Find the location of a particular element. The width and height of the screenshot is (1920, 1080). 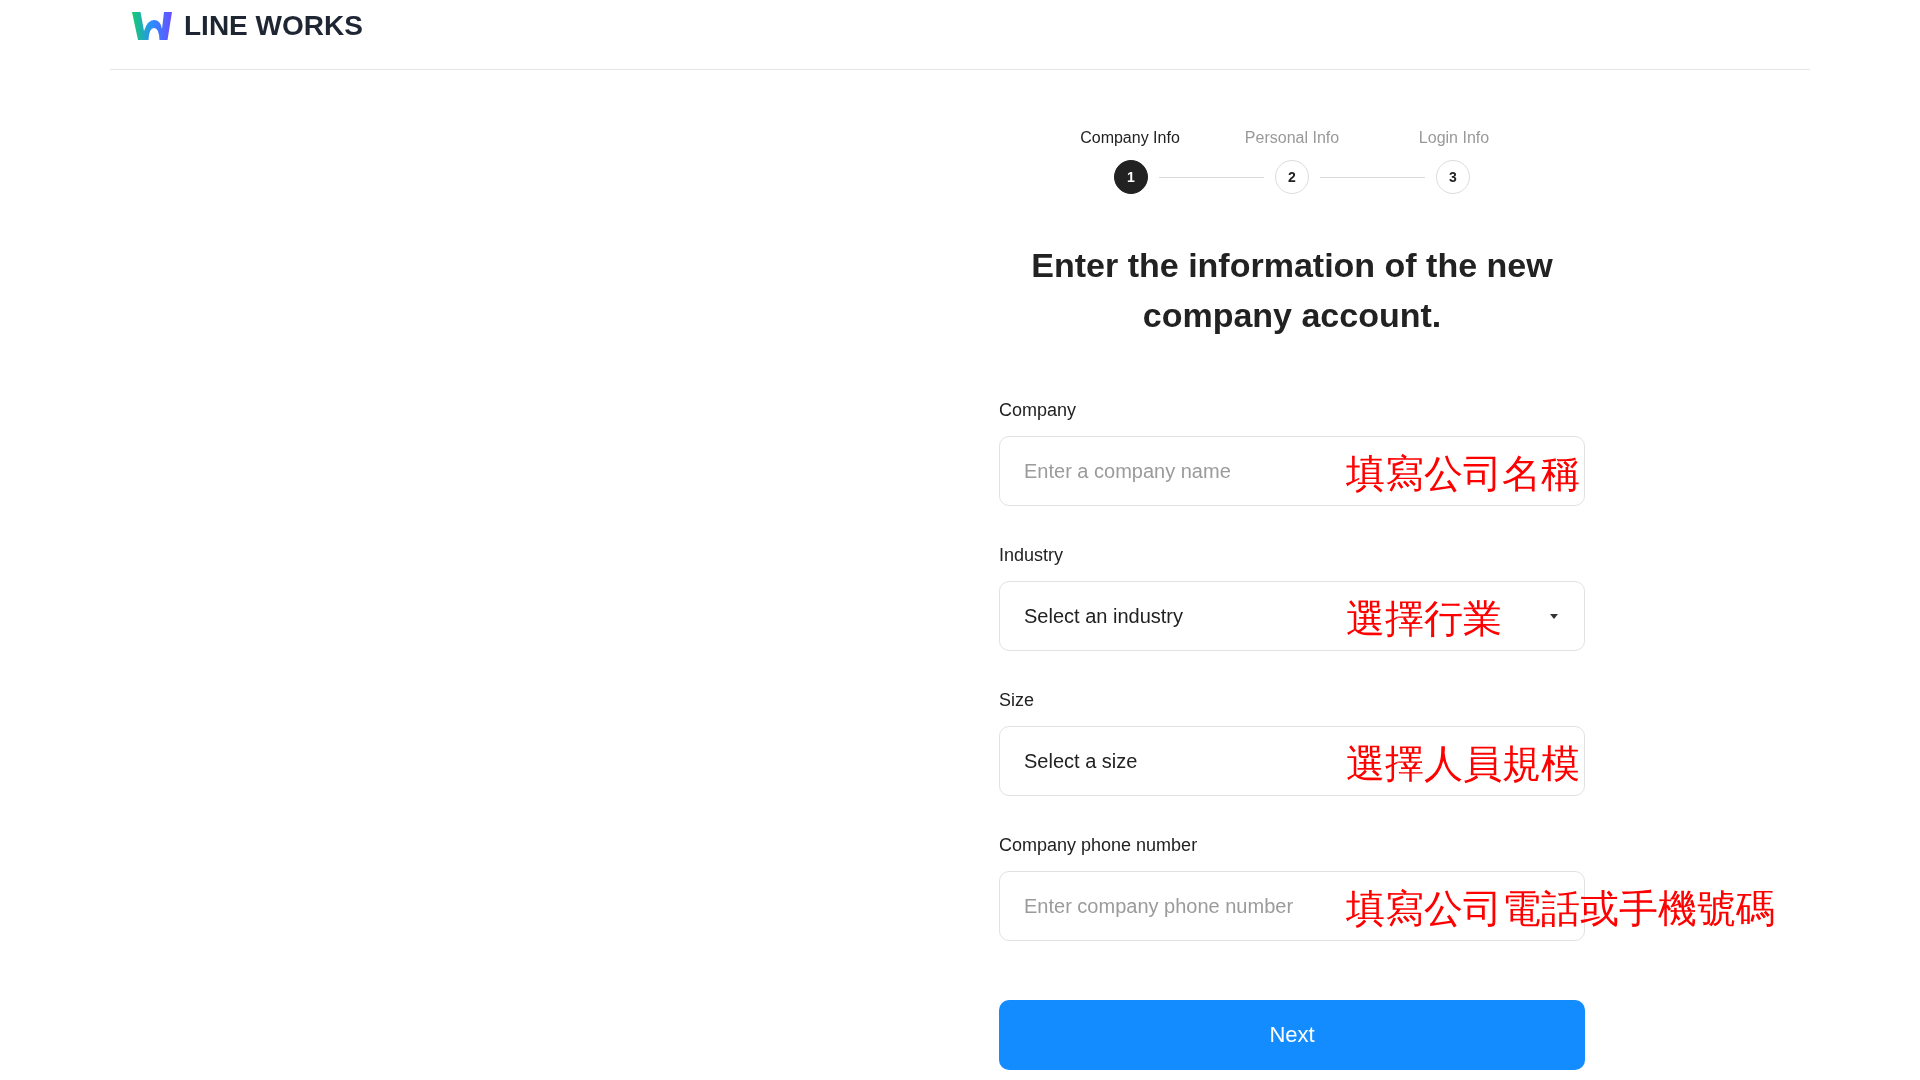

annotation-text: 選擇人員規模 is located at coordinates (1463, 764).